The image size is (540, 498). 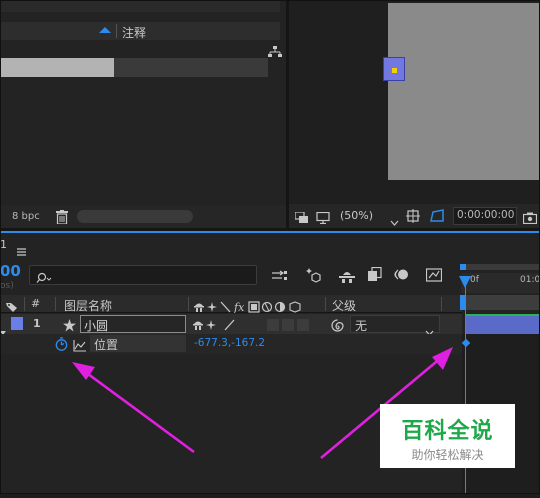 I want to click on timeline-tab-label: 1, so click(x=3, y=244).